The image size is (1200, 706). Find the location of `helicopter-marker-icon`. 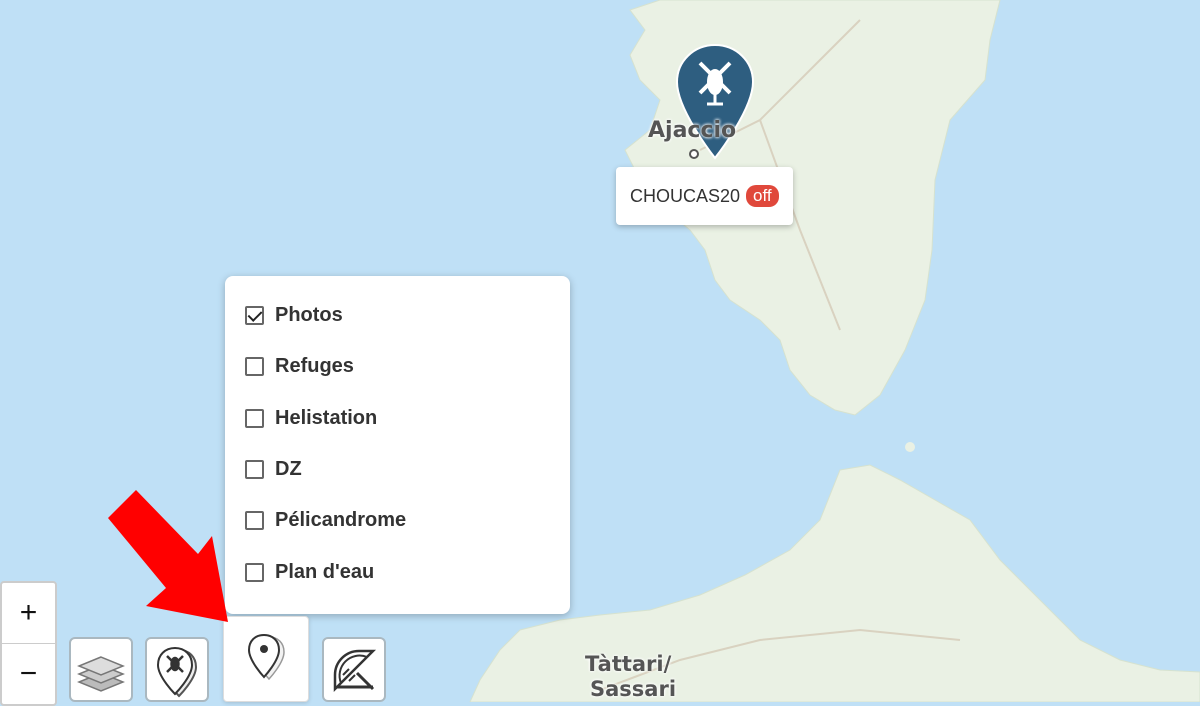

helicopter-marker-icon is located at coordinates (177, 671).